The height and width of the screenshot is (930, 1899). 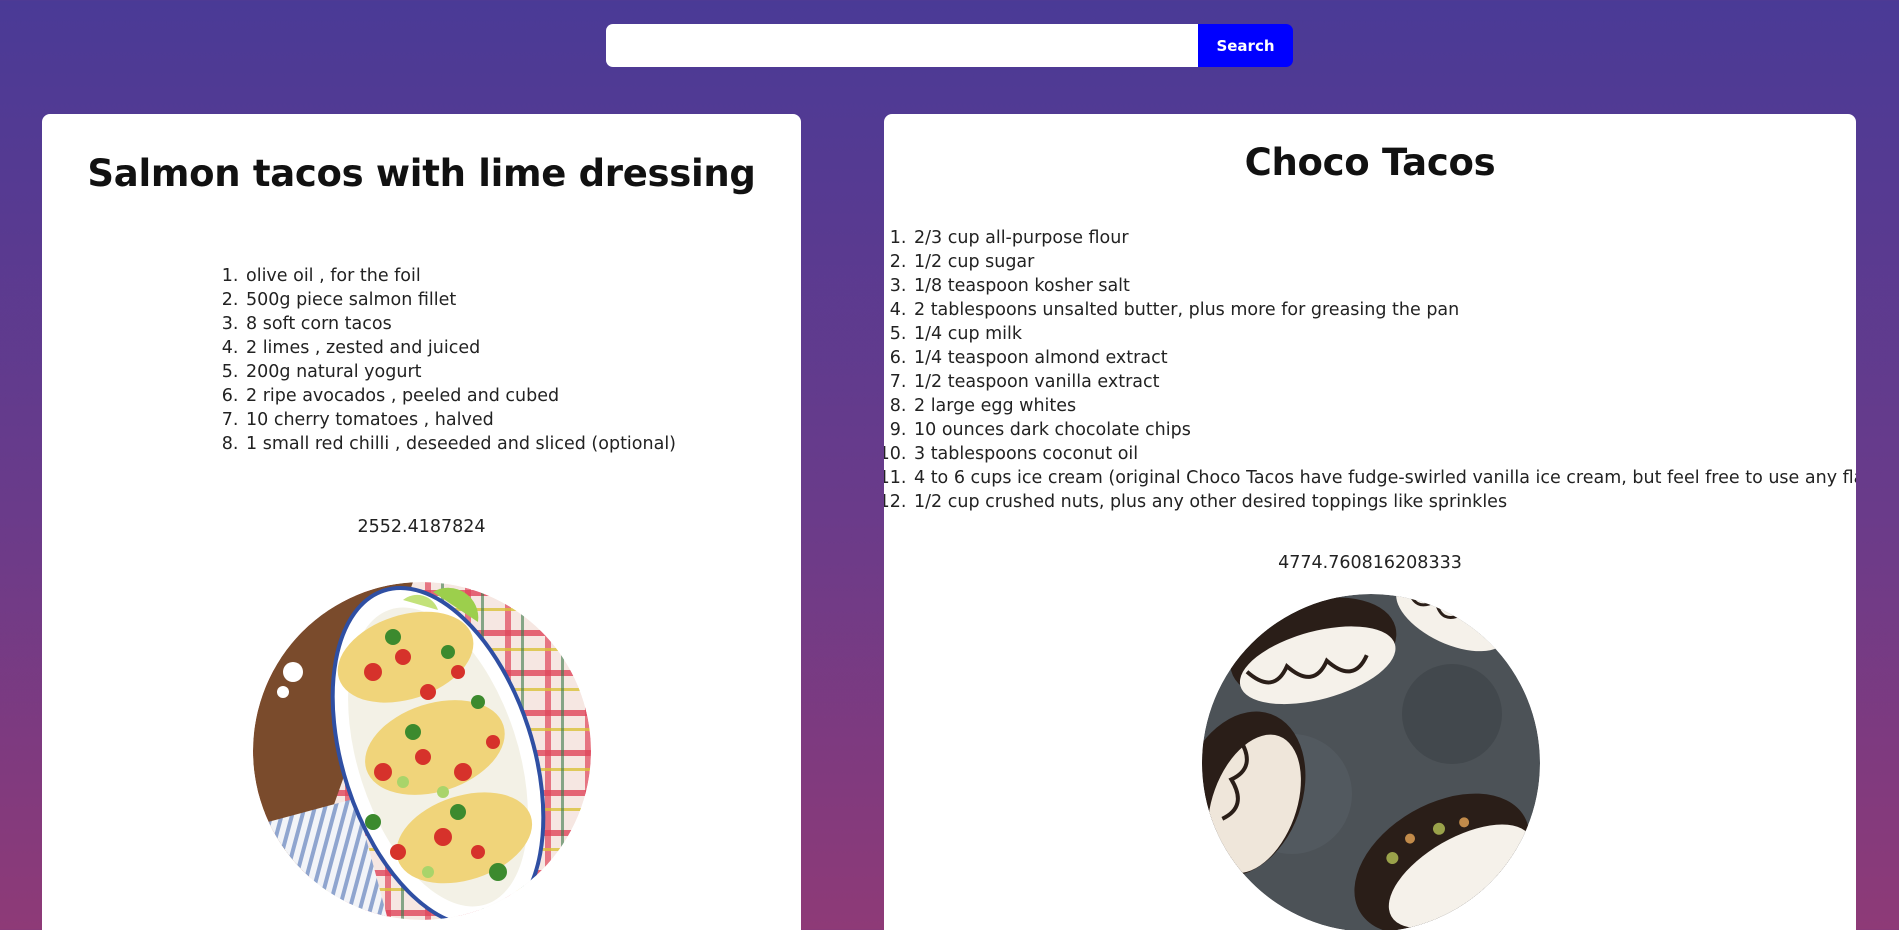 What do you see at coordinates (1384, 238) in the screenshot?
I see `ingredient-item: 2/3 cup all-purpose flour` at bounding box center [1384, 238].